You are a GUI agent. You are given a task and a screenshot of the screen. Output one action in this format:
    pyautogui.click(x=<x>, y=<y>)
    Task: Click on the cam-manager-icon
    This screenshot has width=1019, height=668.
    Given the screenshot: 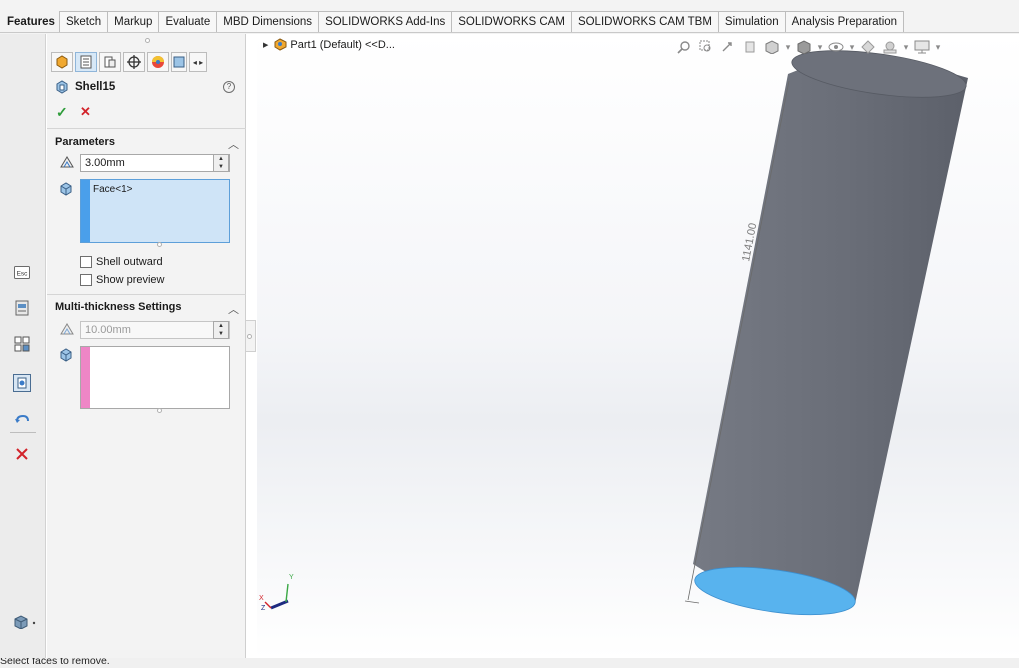 What is the action you would take?
    pyautogui.click(x=179, y=62)
    